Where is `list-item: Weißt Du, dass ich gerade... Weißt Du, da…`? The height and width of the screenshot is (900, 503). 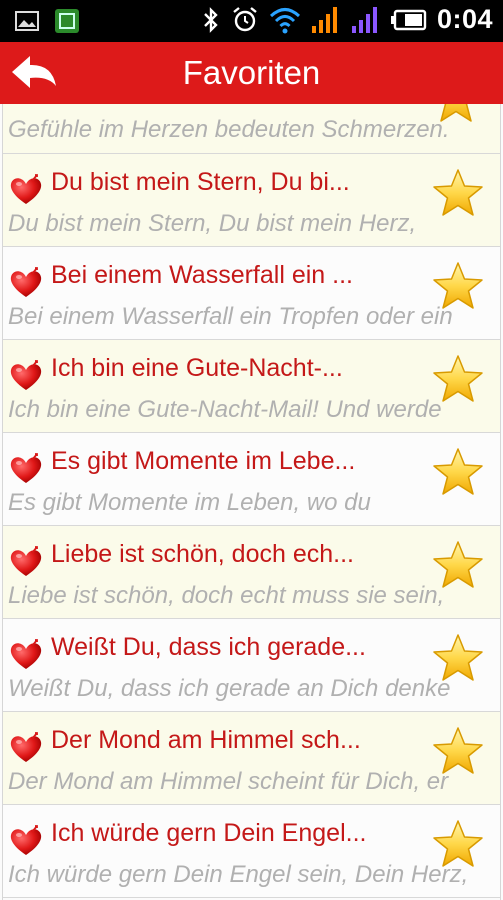 list-item: Weißt Du, dass ich gerade... Weißt Du, da… is located at coordinates (251, 665).